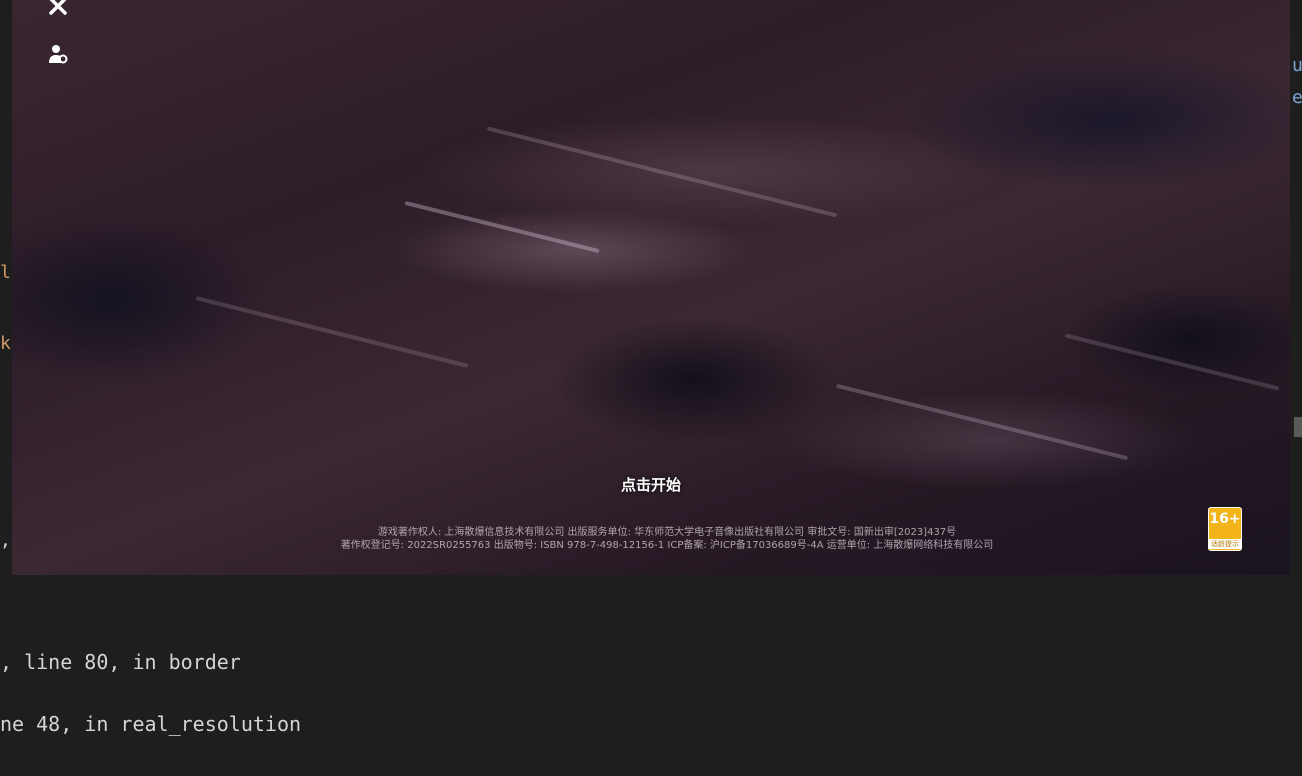  What do you see at coordinates (1298, 427) in the screenshot?
I see `scrollbar-thumb` at bounding box center [1298, 427].